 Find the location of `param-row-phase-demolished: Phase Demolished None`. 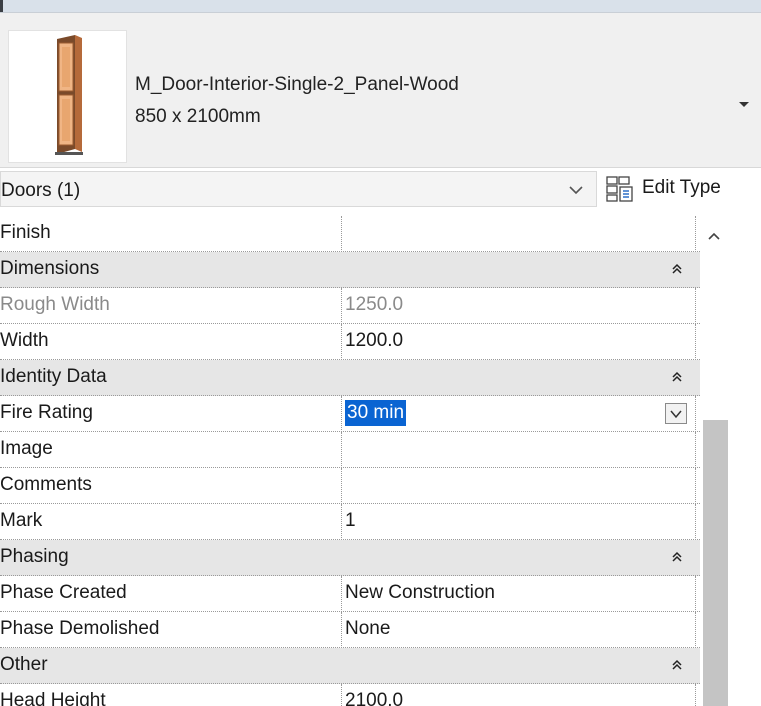

param-row-phase-demolished: Phase Demolished None is located at coordinates (350, 630).